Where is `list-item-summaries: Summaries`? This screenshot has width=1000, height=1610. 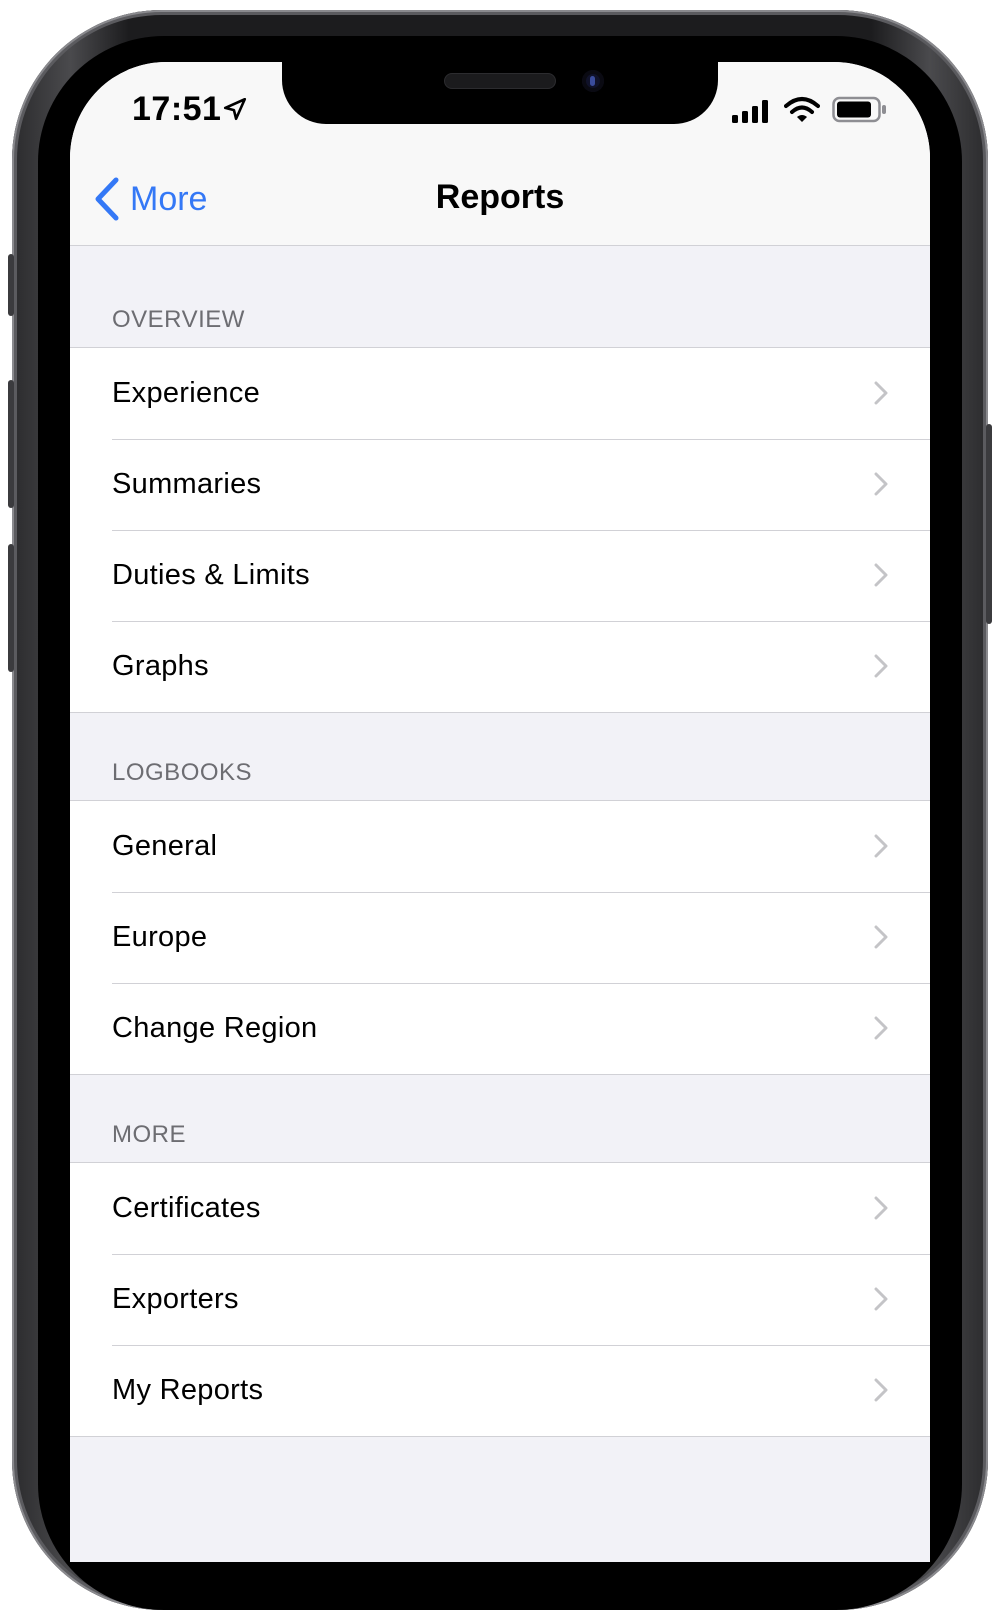 list-item-summaries: Summaries is located at coordinates (500, 484).